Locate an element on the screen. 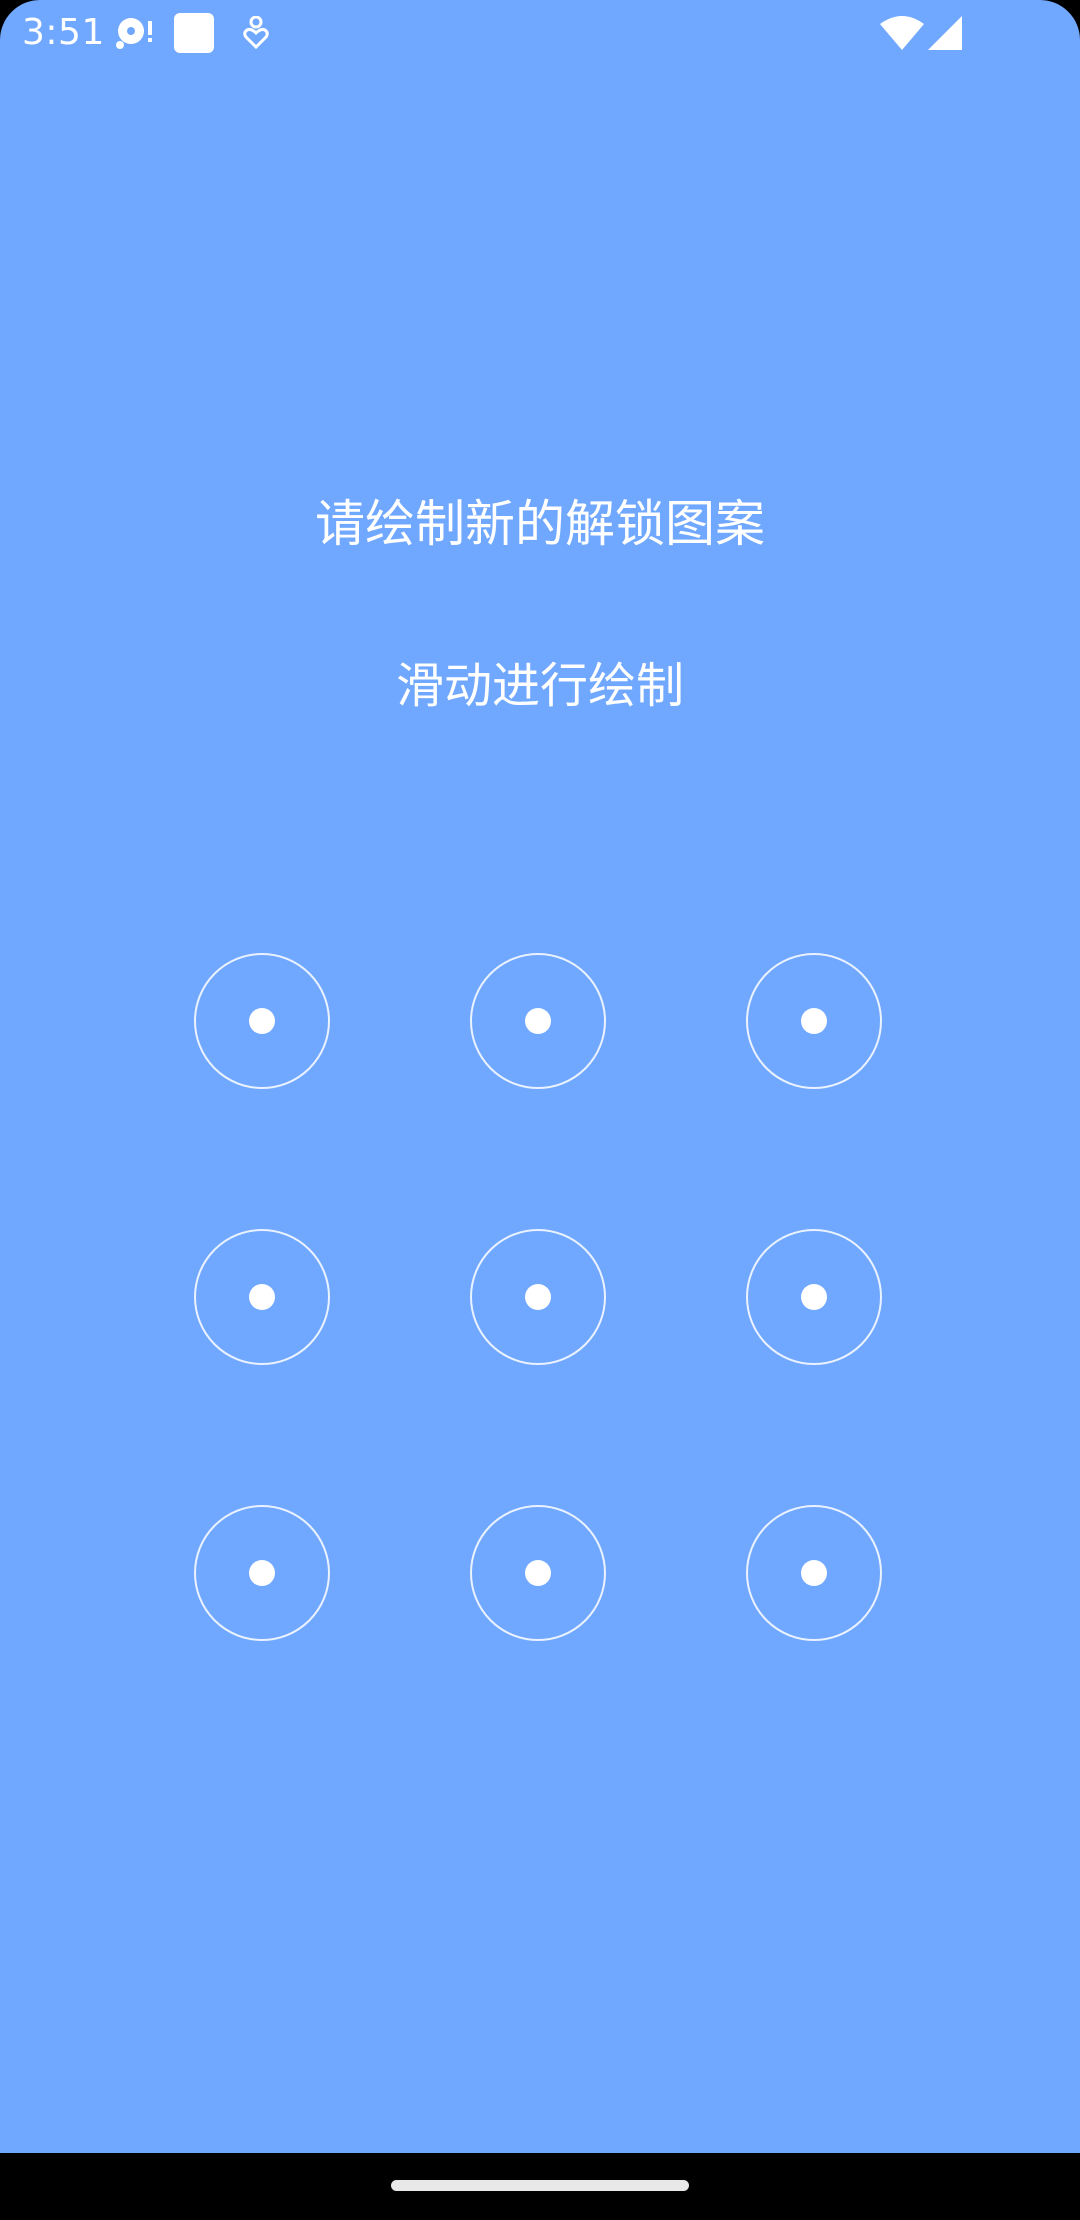  navigation-bar is located at coordinates (540, 2186).